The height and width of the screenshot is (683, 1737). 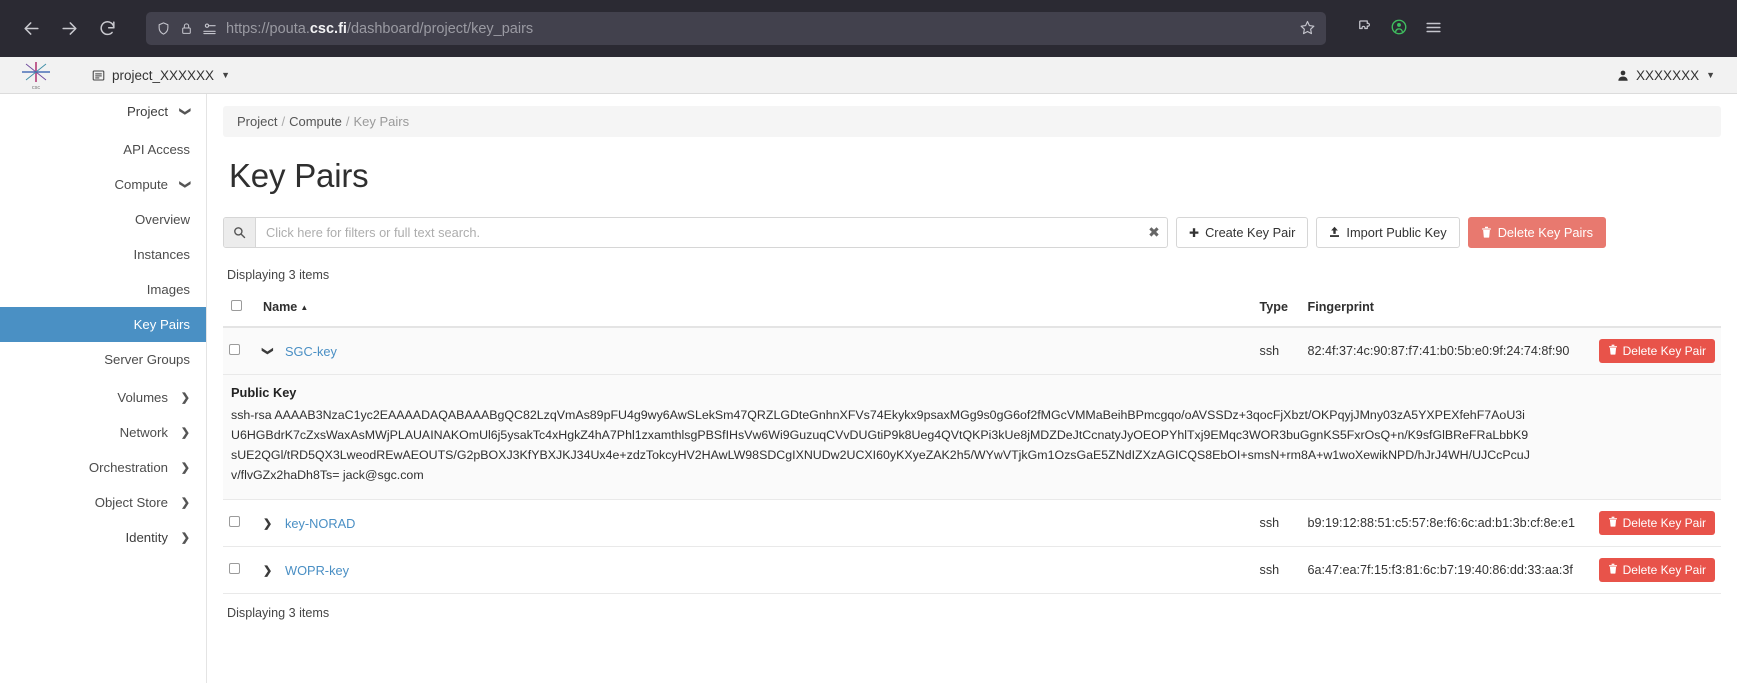 What do you see at coordinates (440, 28) in the screenshot?
I see `url-path: /dashboard/project/key_pairs` at bounding box center [440, 28].